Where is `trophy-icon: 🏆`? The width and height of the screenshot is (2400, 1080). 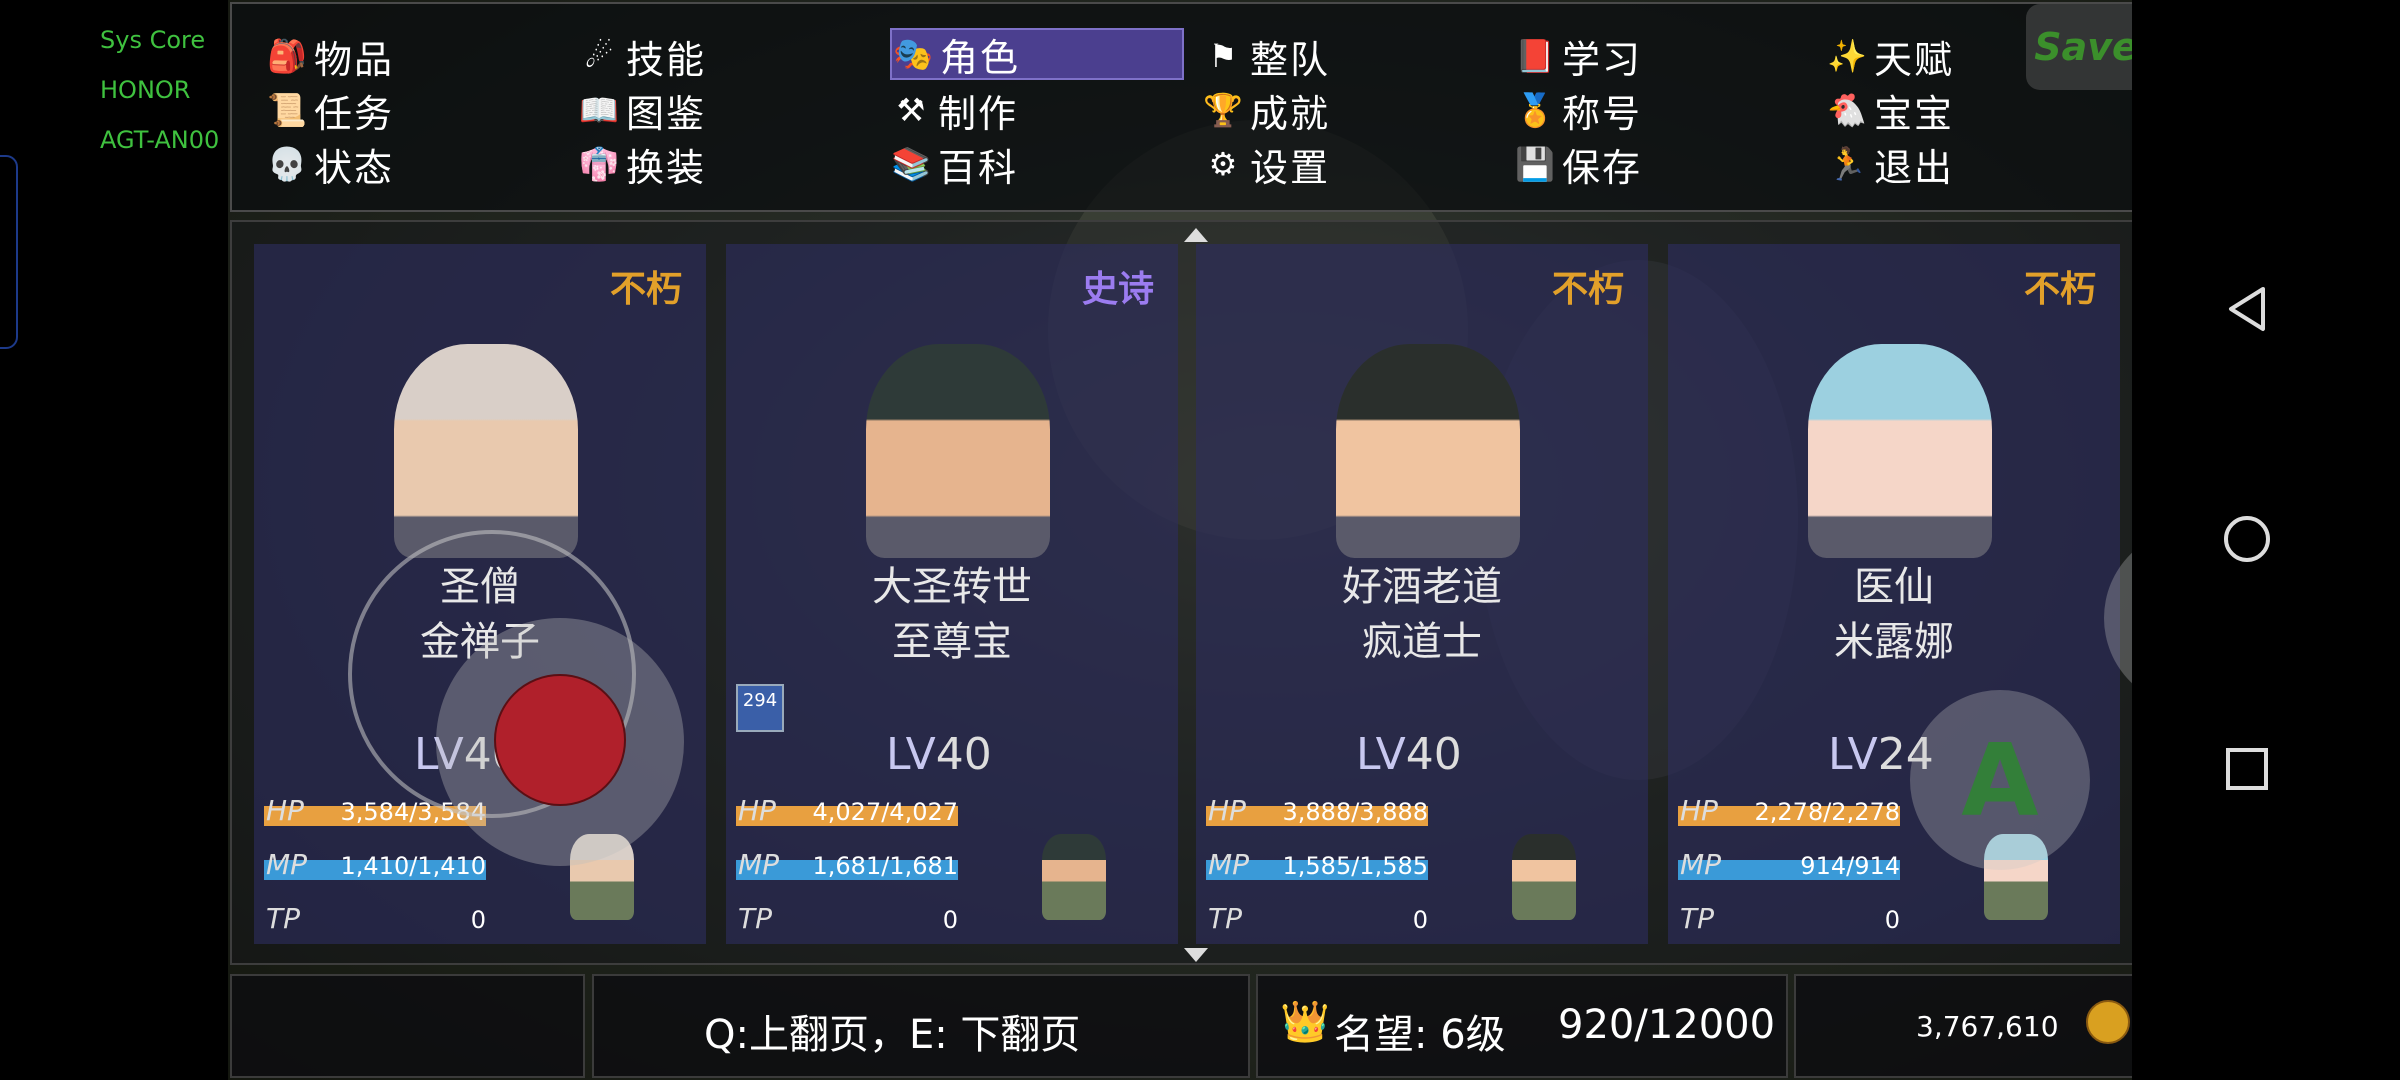 trophy-icon: 🏆 is located at coordinates (1223, 110).